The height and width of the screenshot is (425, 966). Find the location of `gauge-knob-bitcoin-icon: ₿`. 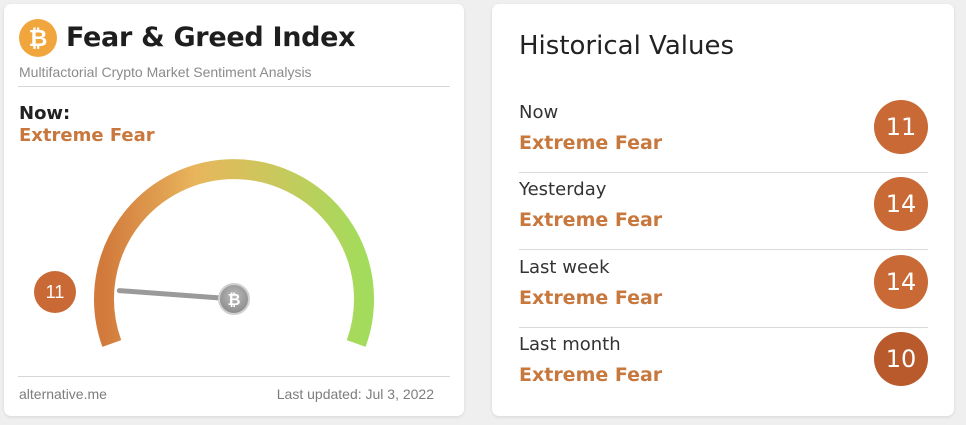

gauge-knob-bitcoin-icon: ₿ is located at coordinates (234, 299).